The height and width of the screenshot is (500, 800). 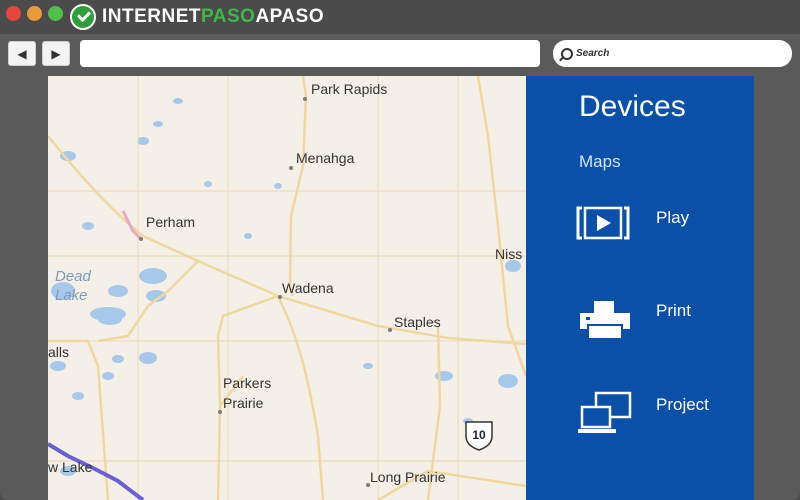 What do you see at coordinates (83, 17) in the screenshot?
I see `checkmark-logo-icon` at bounding box center [83, 17].